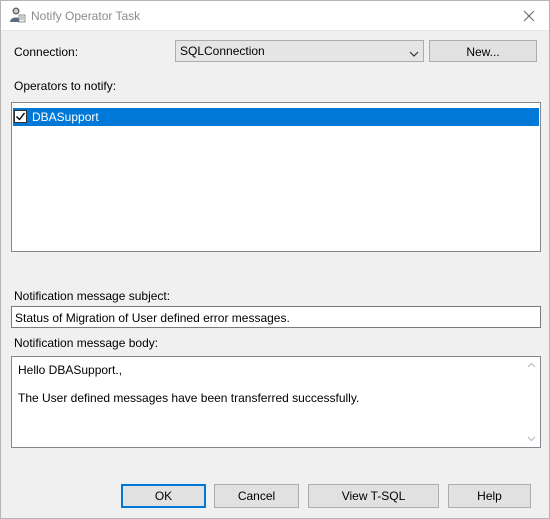  What do you see at coordinates (373, 496) in the screenshot?
I see `view-tsql-button: View T-SQL` at bounding box center [373, 496].